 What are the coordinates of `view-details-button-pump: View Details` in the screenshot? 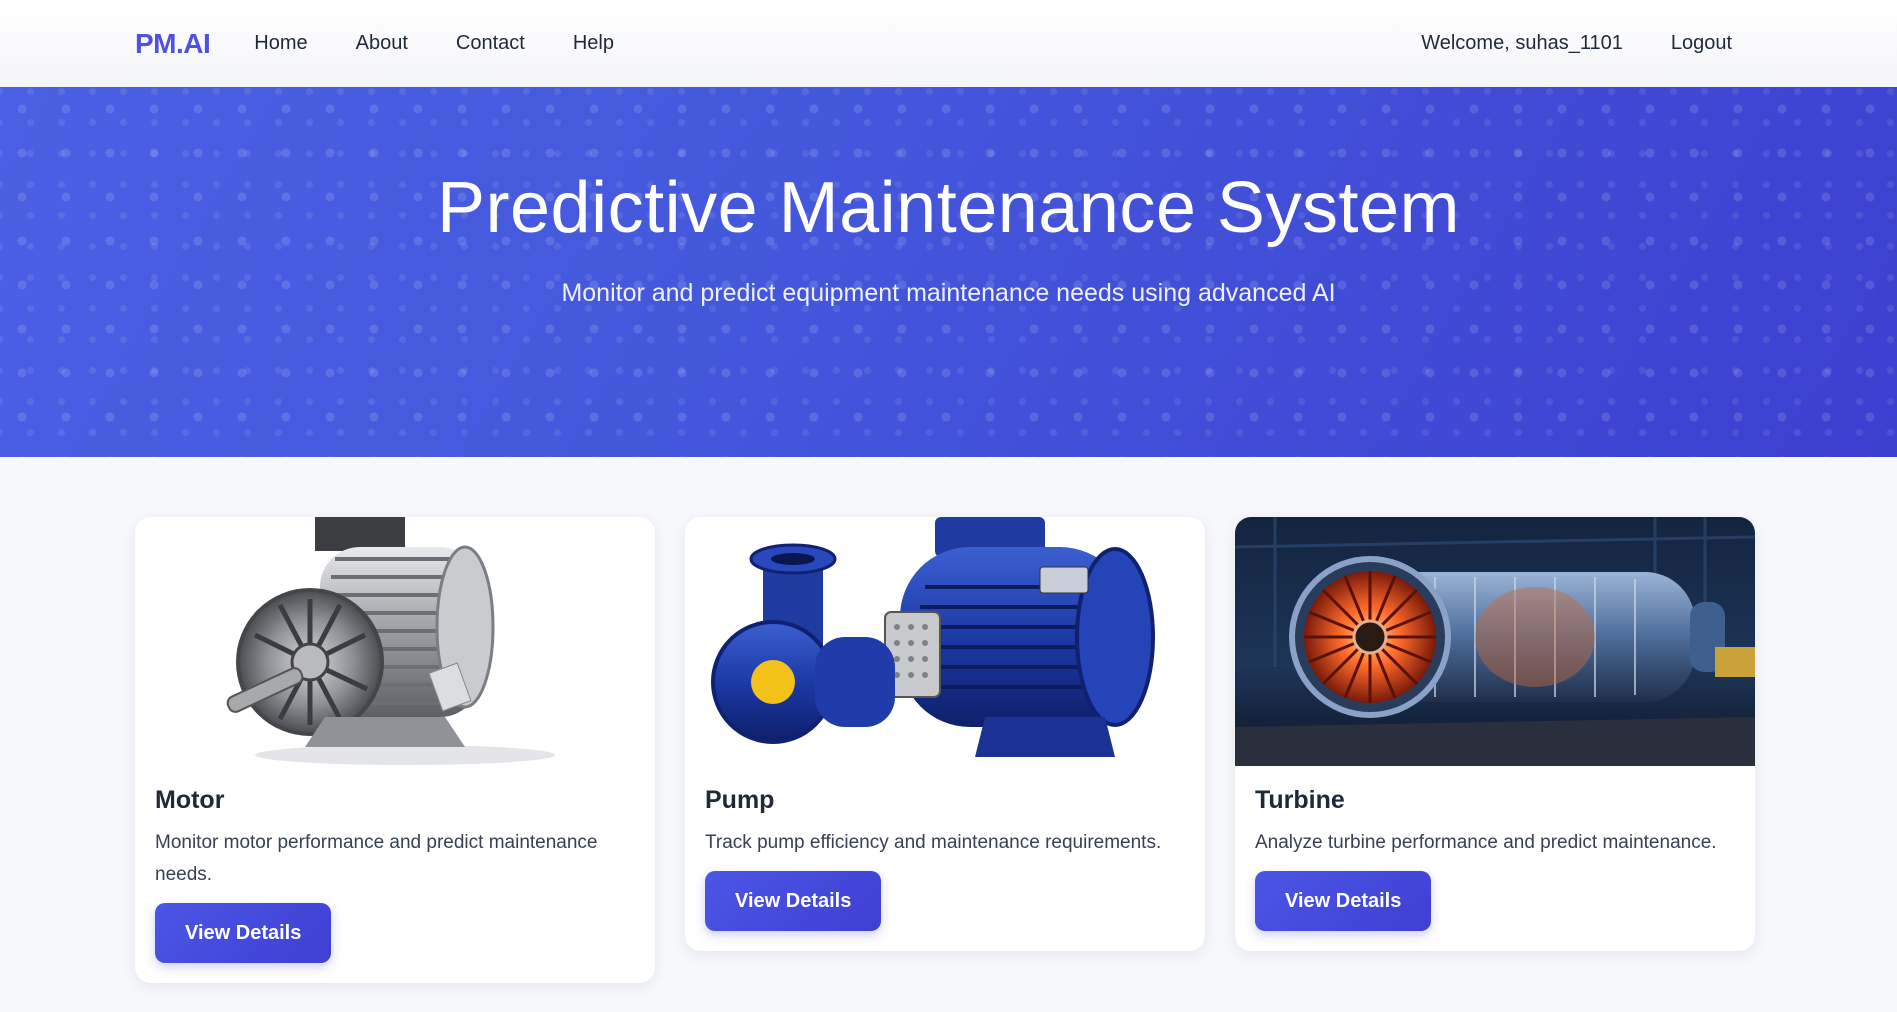 It's located at (793, 901).